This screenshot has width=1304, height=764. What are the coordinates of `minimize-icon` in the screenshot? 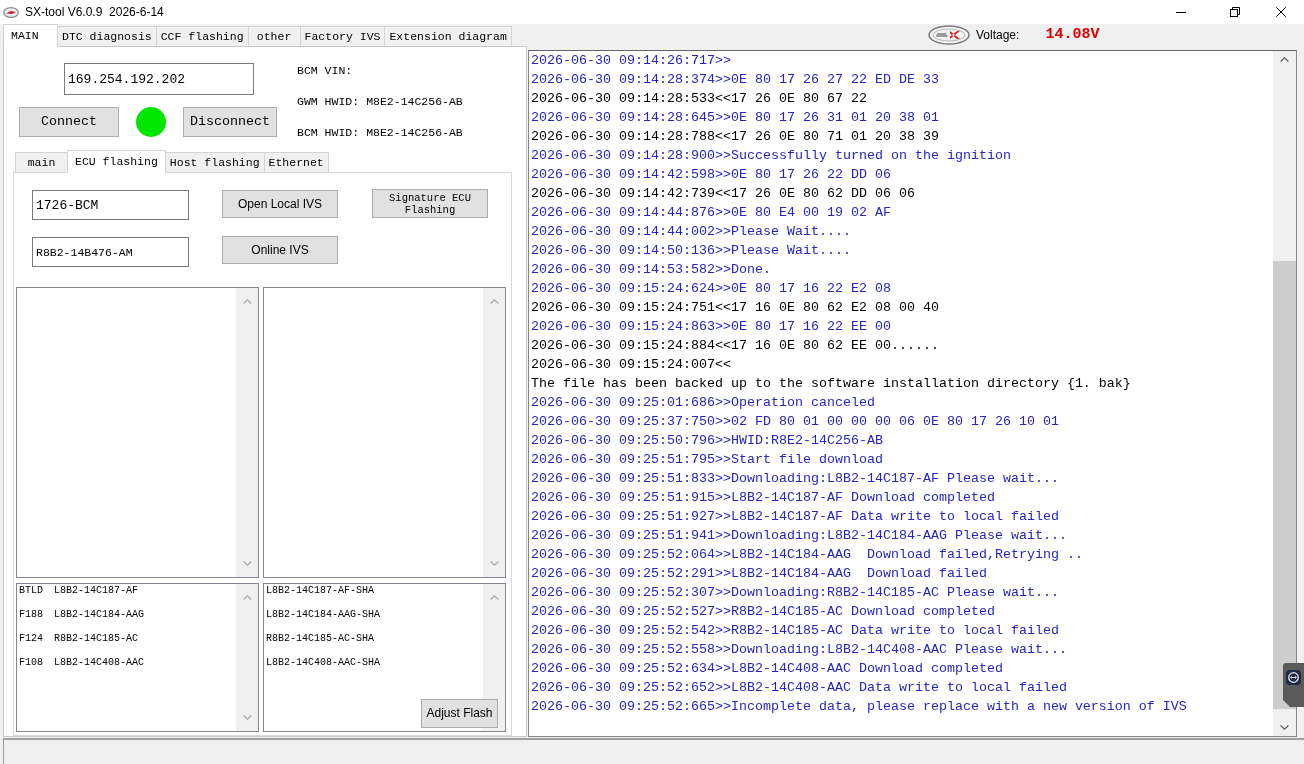 It's located at (1181, 12).